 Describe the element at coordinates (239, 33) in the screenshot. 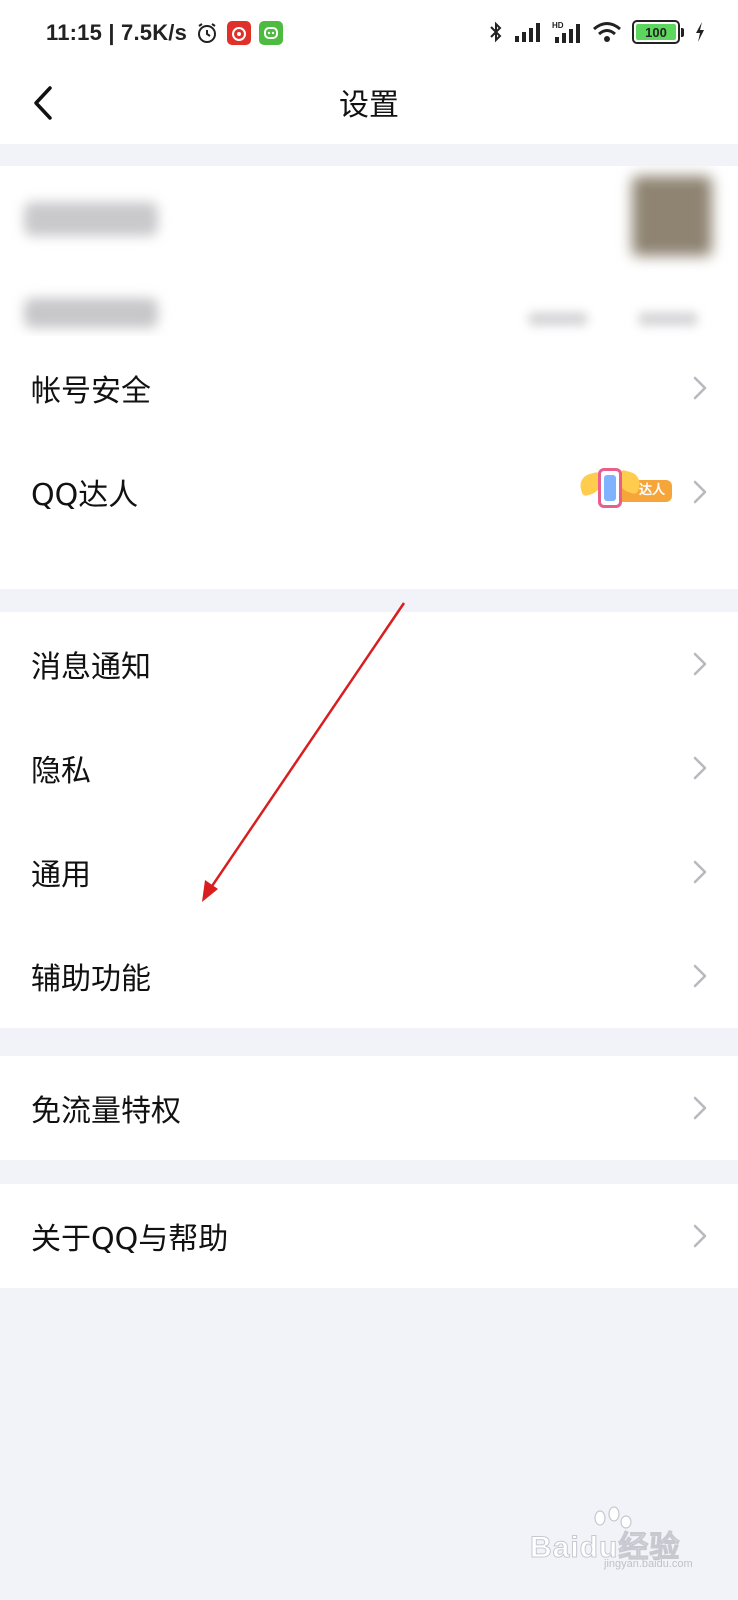

I see `netease-music-icon` at that location.